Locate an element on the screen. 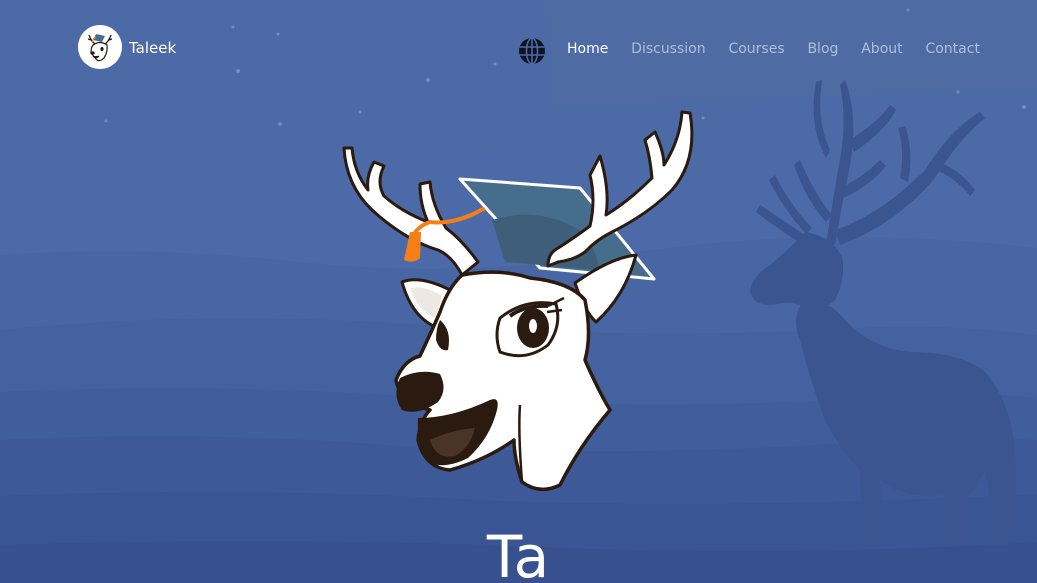 This screenshot has height=583, width=1037. brand-name: Taleek is located at coordinates (153, 48).